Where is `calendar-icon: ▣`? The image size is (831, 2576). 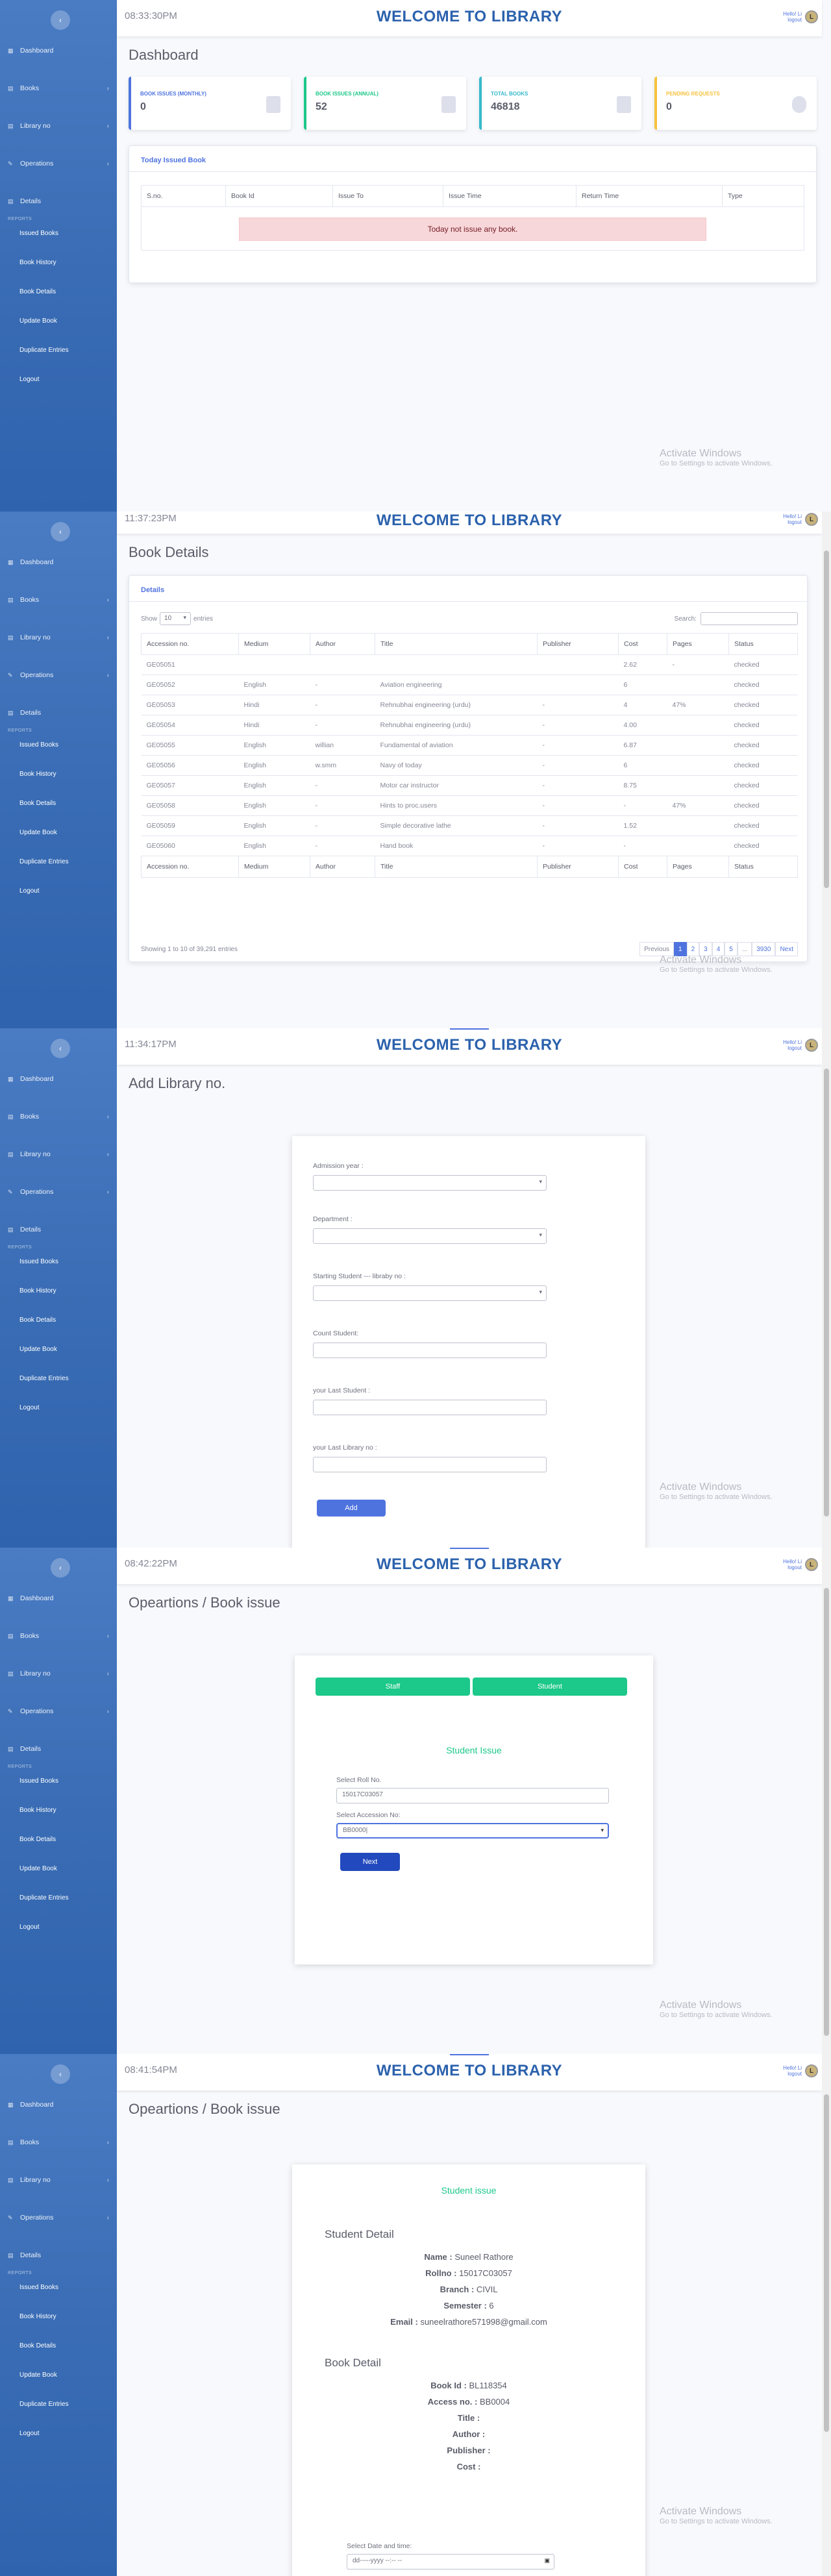
calendar-icon: ▣ is located at coordinates (547, 2560).